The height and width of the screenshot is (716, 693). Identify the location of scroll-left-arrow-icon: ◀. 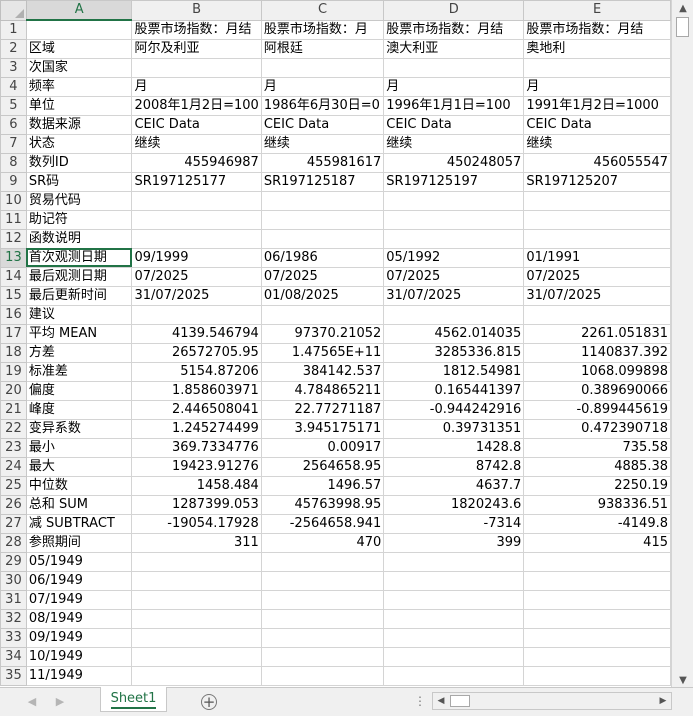
(441, 701).